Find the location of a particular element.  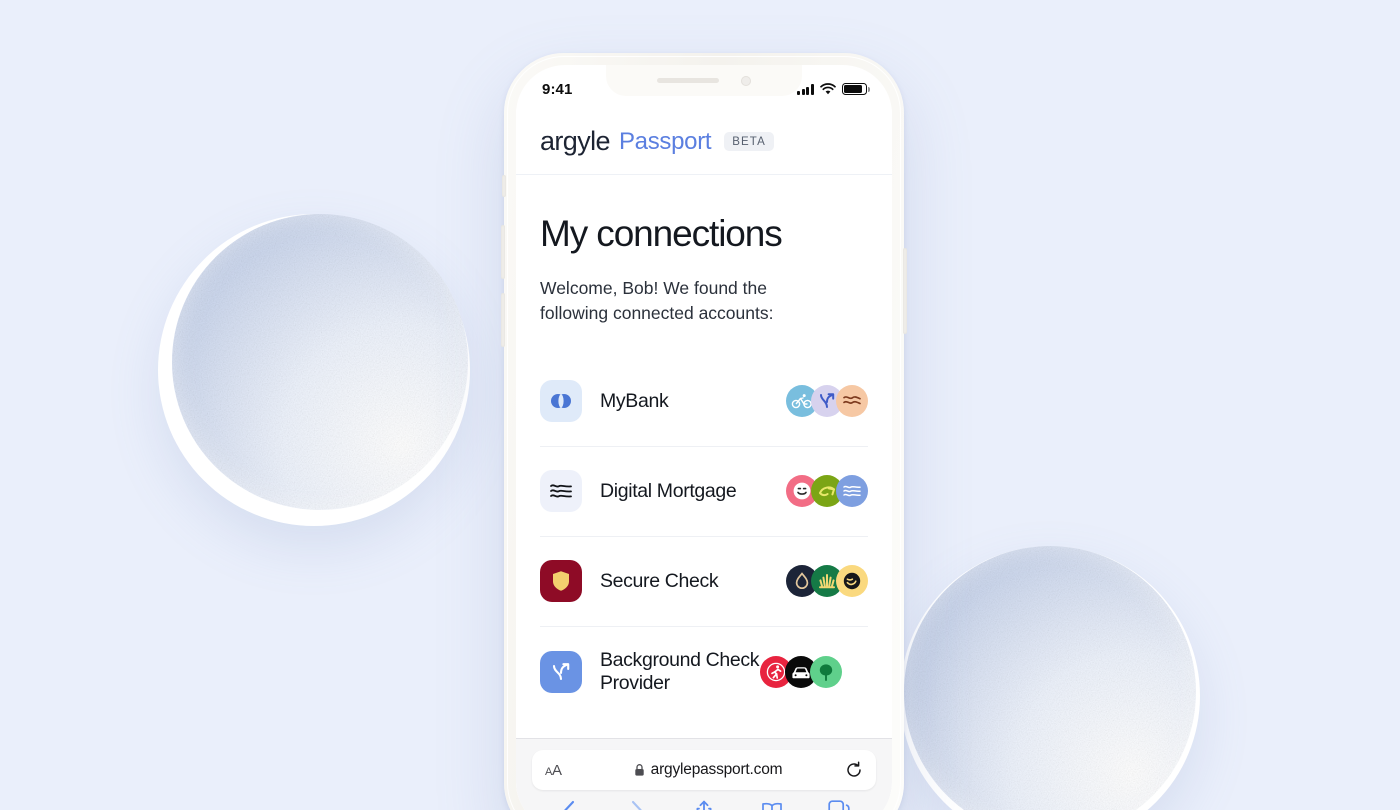

connection-row-secure-check: Secure Check is located at coordinates (704, 582).